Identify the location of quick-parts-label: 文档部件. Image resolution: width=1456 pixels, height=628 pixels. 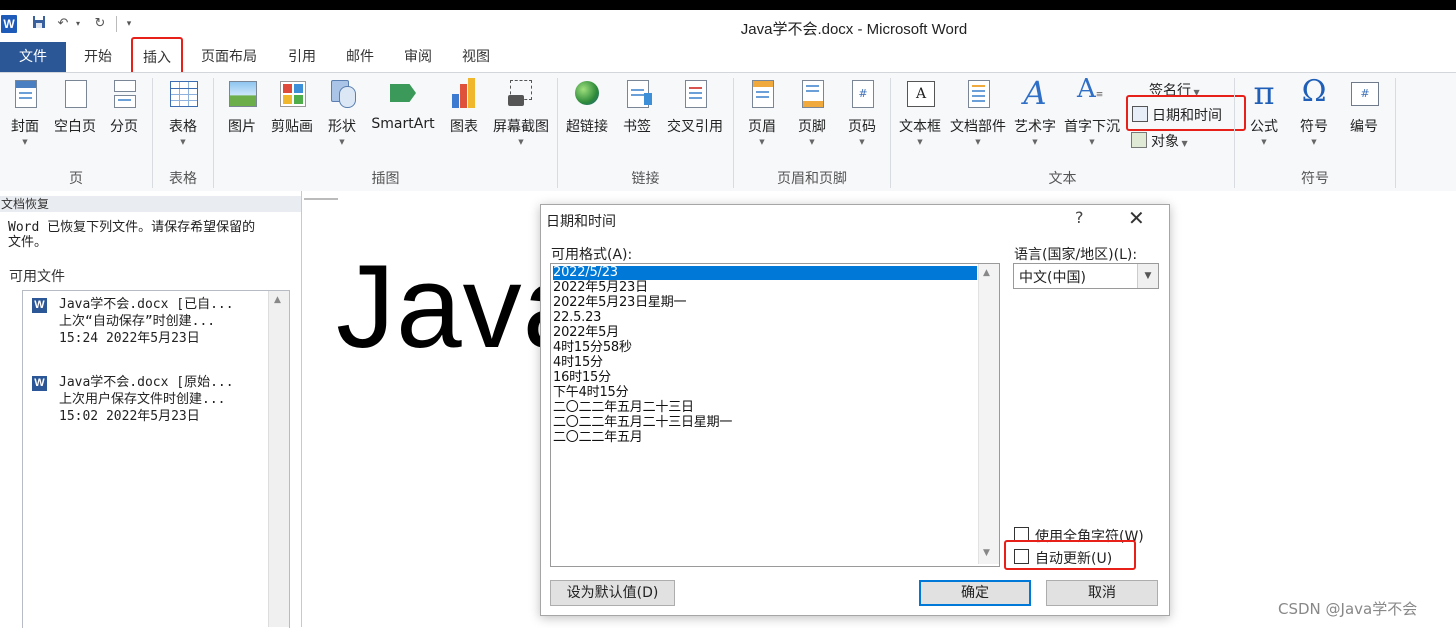
(978, 127).